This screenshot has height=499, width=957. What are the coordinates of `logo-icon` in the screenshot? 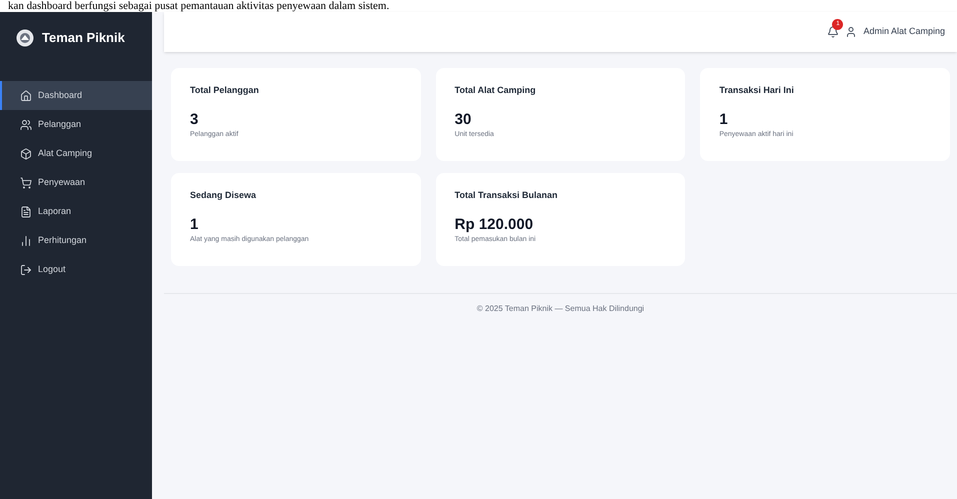 It's located at (25, 38).